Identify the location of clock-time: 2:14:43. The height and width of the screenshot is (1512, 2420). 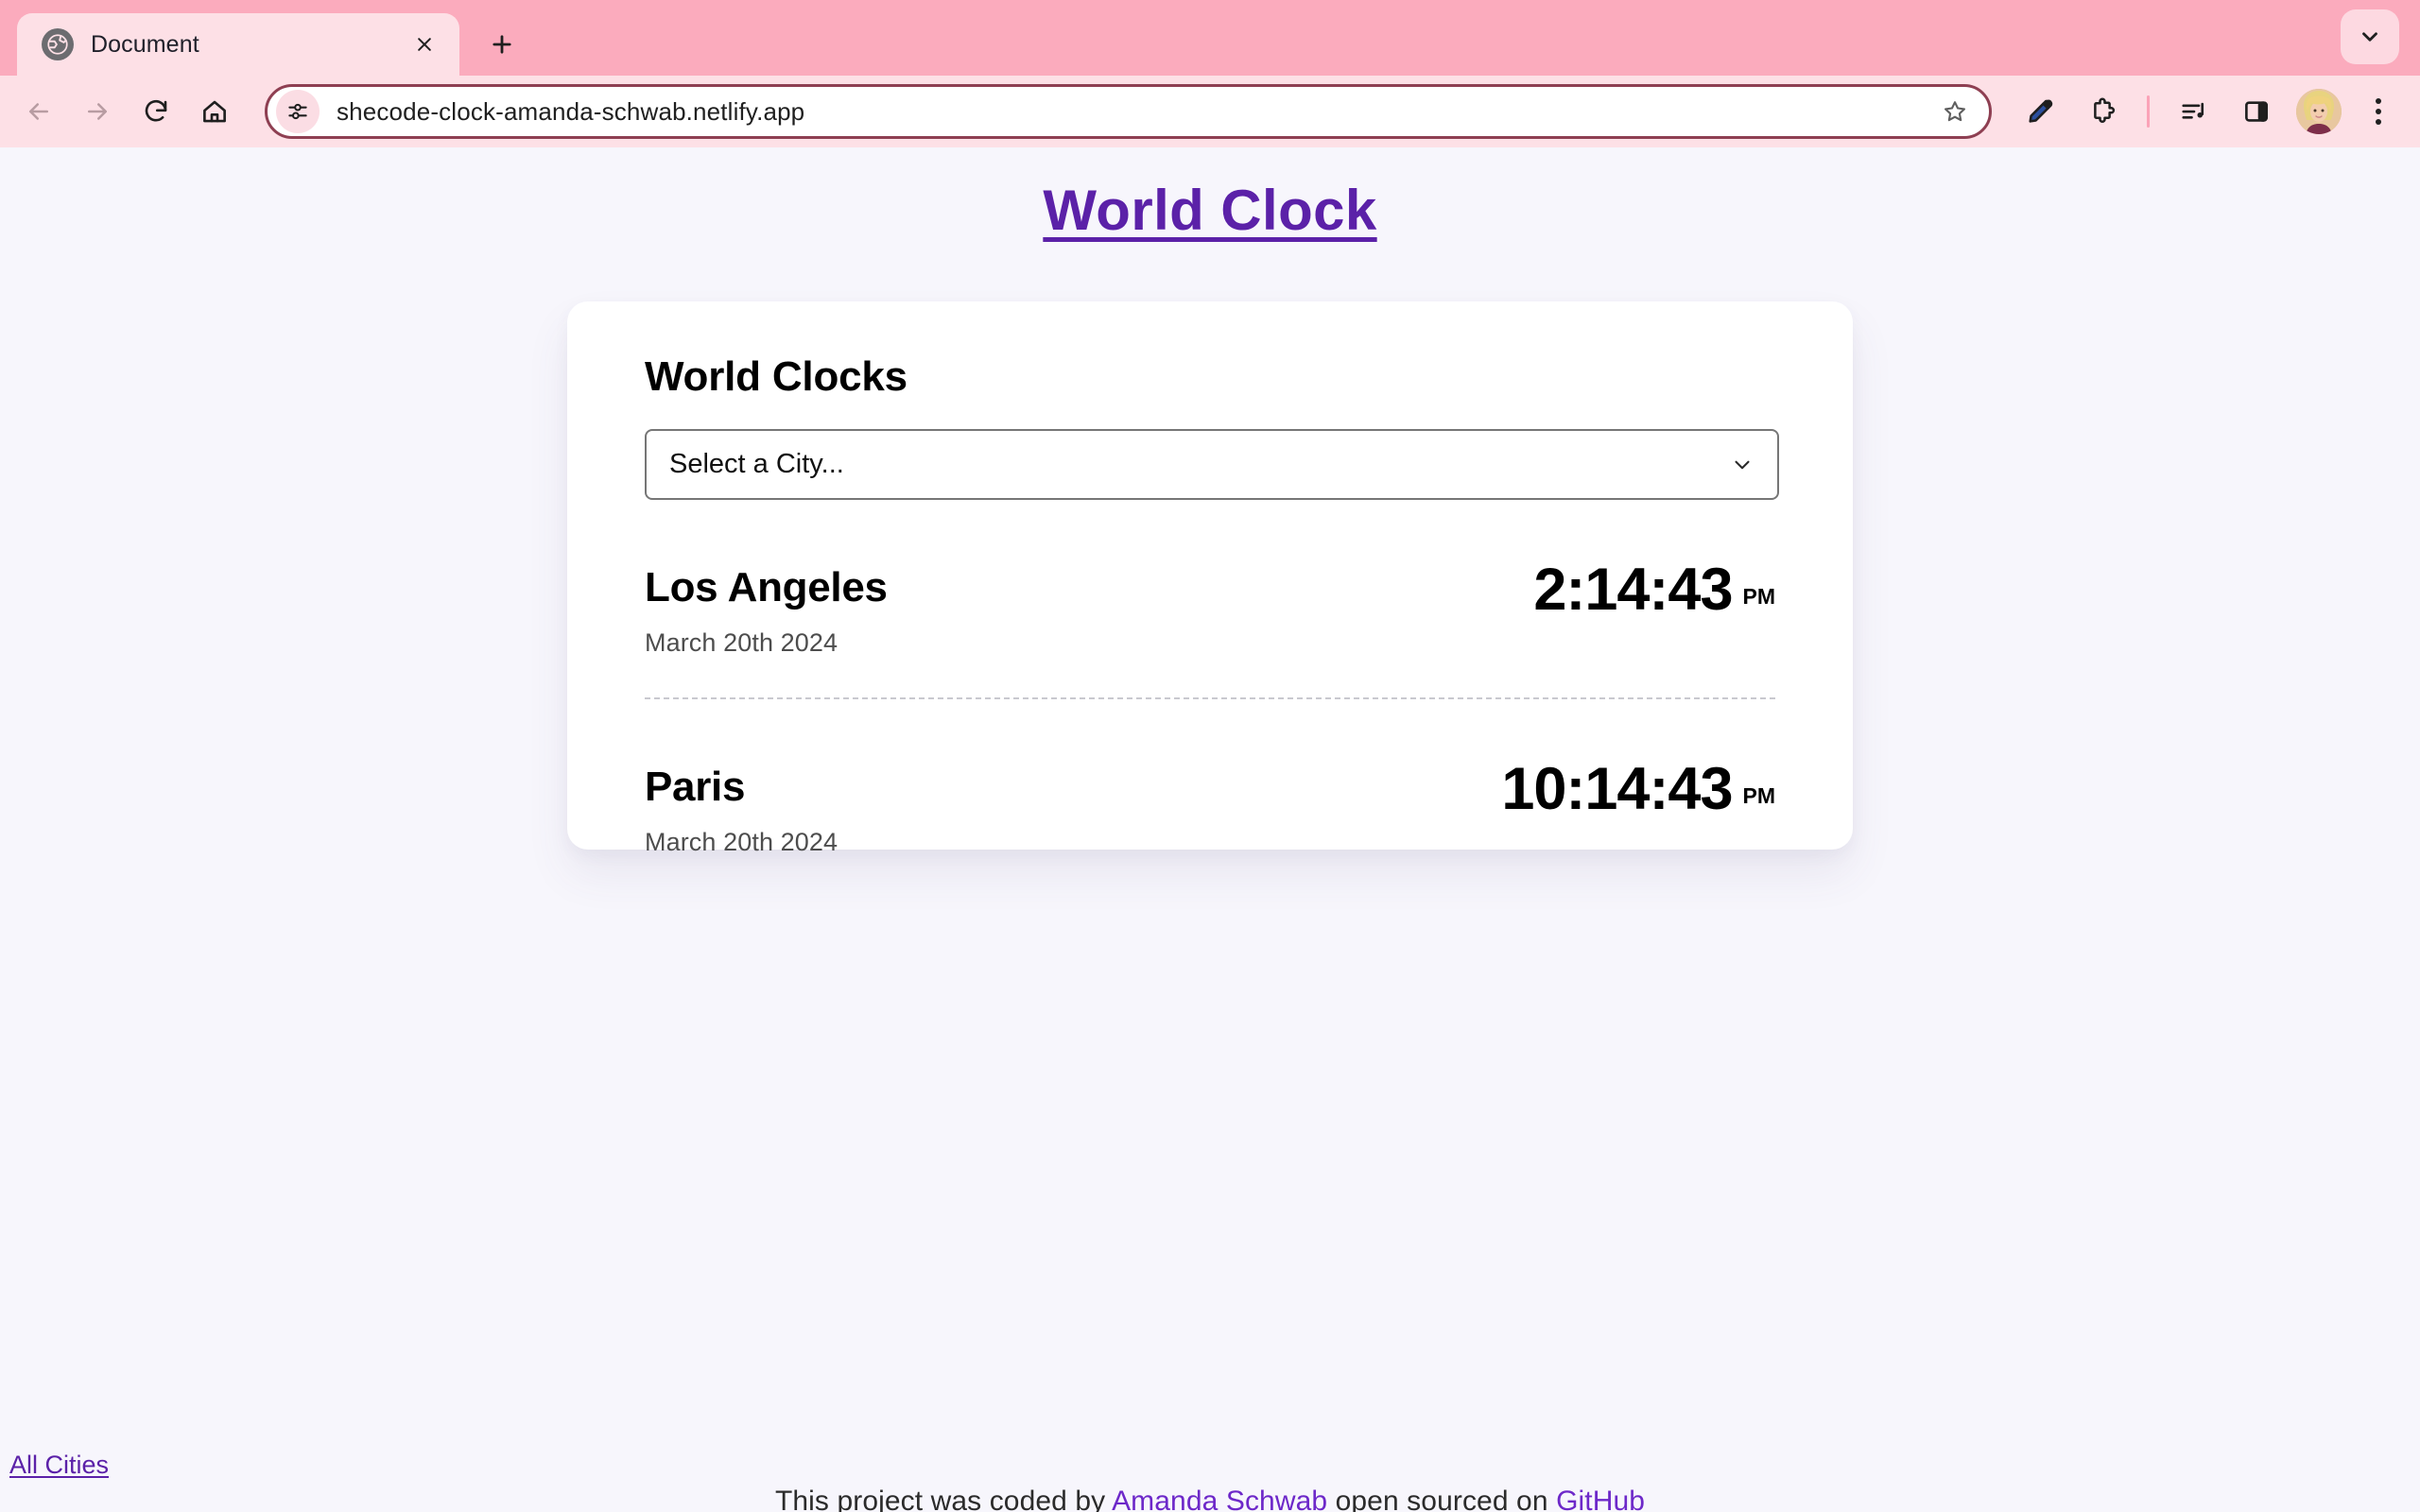
(1633, 590).